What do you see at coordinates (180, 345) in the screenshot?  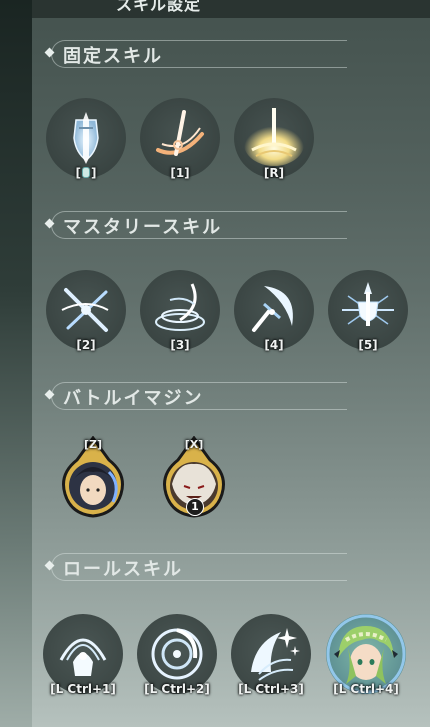 I see `keybind-label: [3]` at bounding box center [180, 345].